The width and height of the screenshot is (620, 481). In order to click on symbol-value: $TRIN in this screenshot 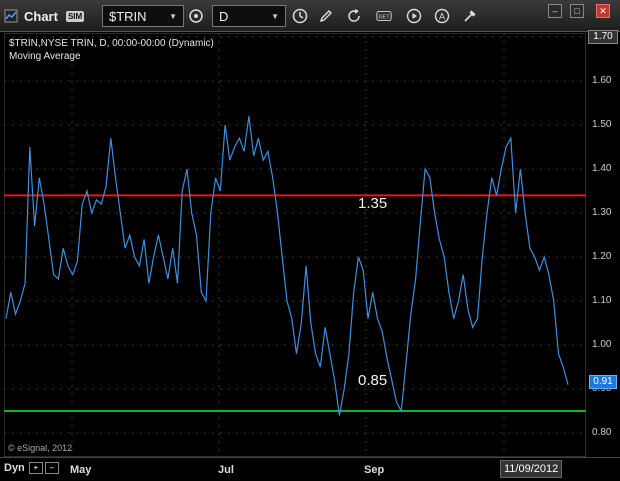, I will do `click(128, 16)`.